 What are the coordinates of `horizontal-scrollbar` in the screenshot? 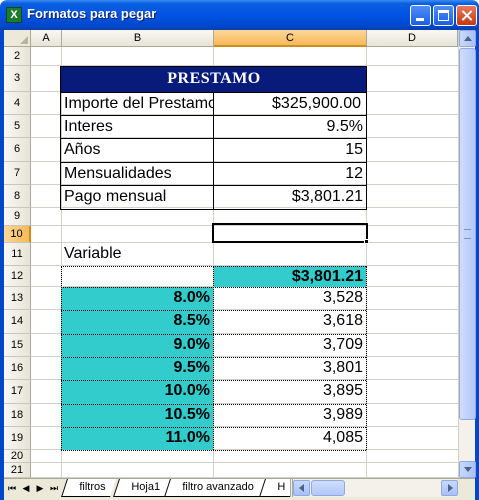 It's located at (374, 488).